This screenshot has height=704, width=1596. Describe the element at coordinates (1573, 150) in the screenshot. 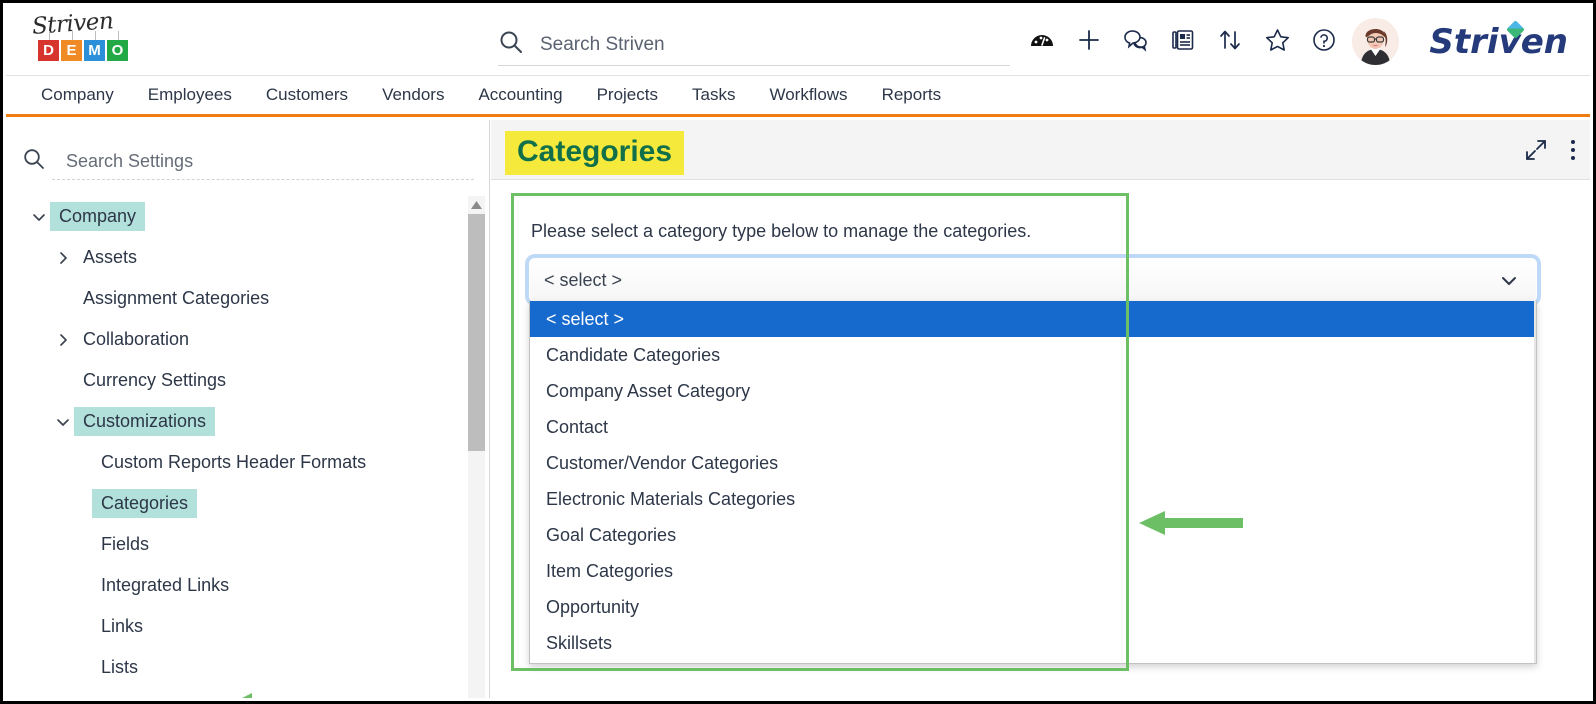

I see `more-options-icon` at that location.